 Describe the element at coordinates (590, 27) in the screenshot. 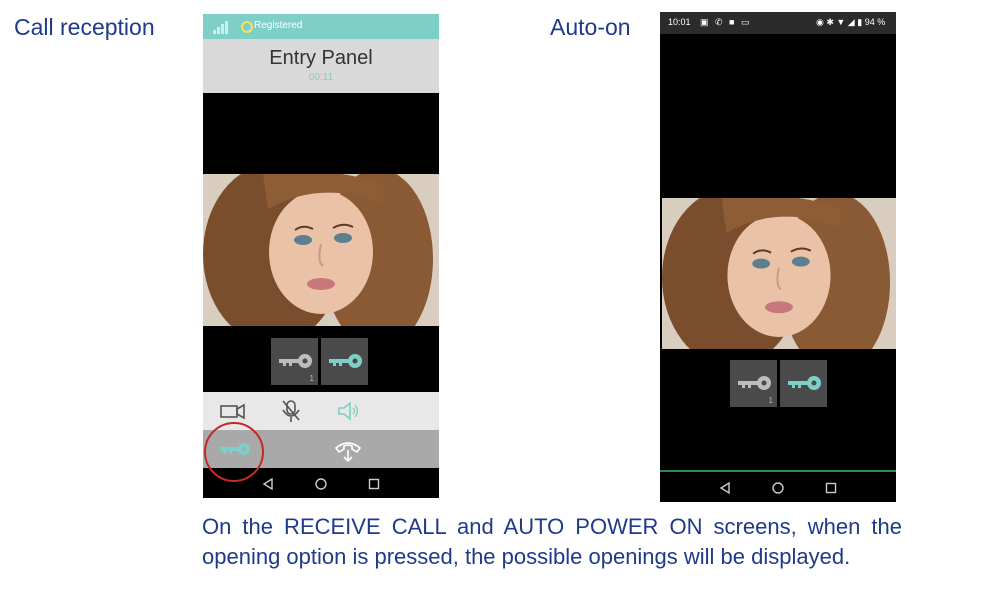

I see `caption-auto-on: Auto-on` at that location.